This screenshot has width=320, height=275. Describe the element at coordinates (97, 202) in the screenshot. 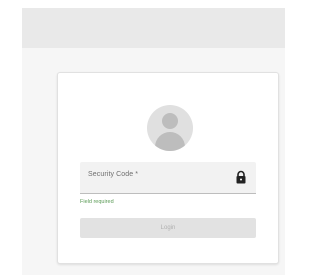

I see `field-required-message: Field required` at that location.